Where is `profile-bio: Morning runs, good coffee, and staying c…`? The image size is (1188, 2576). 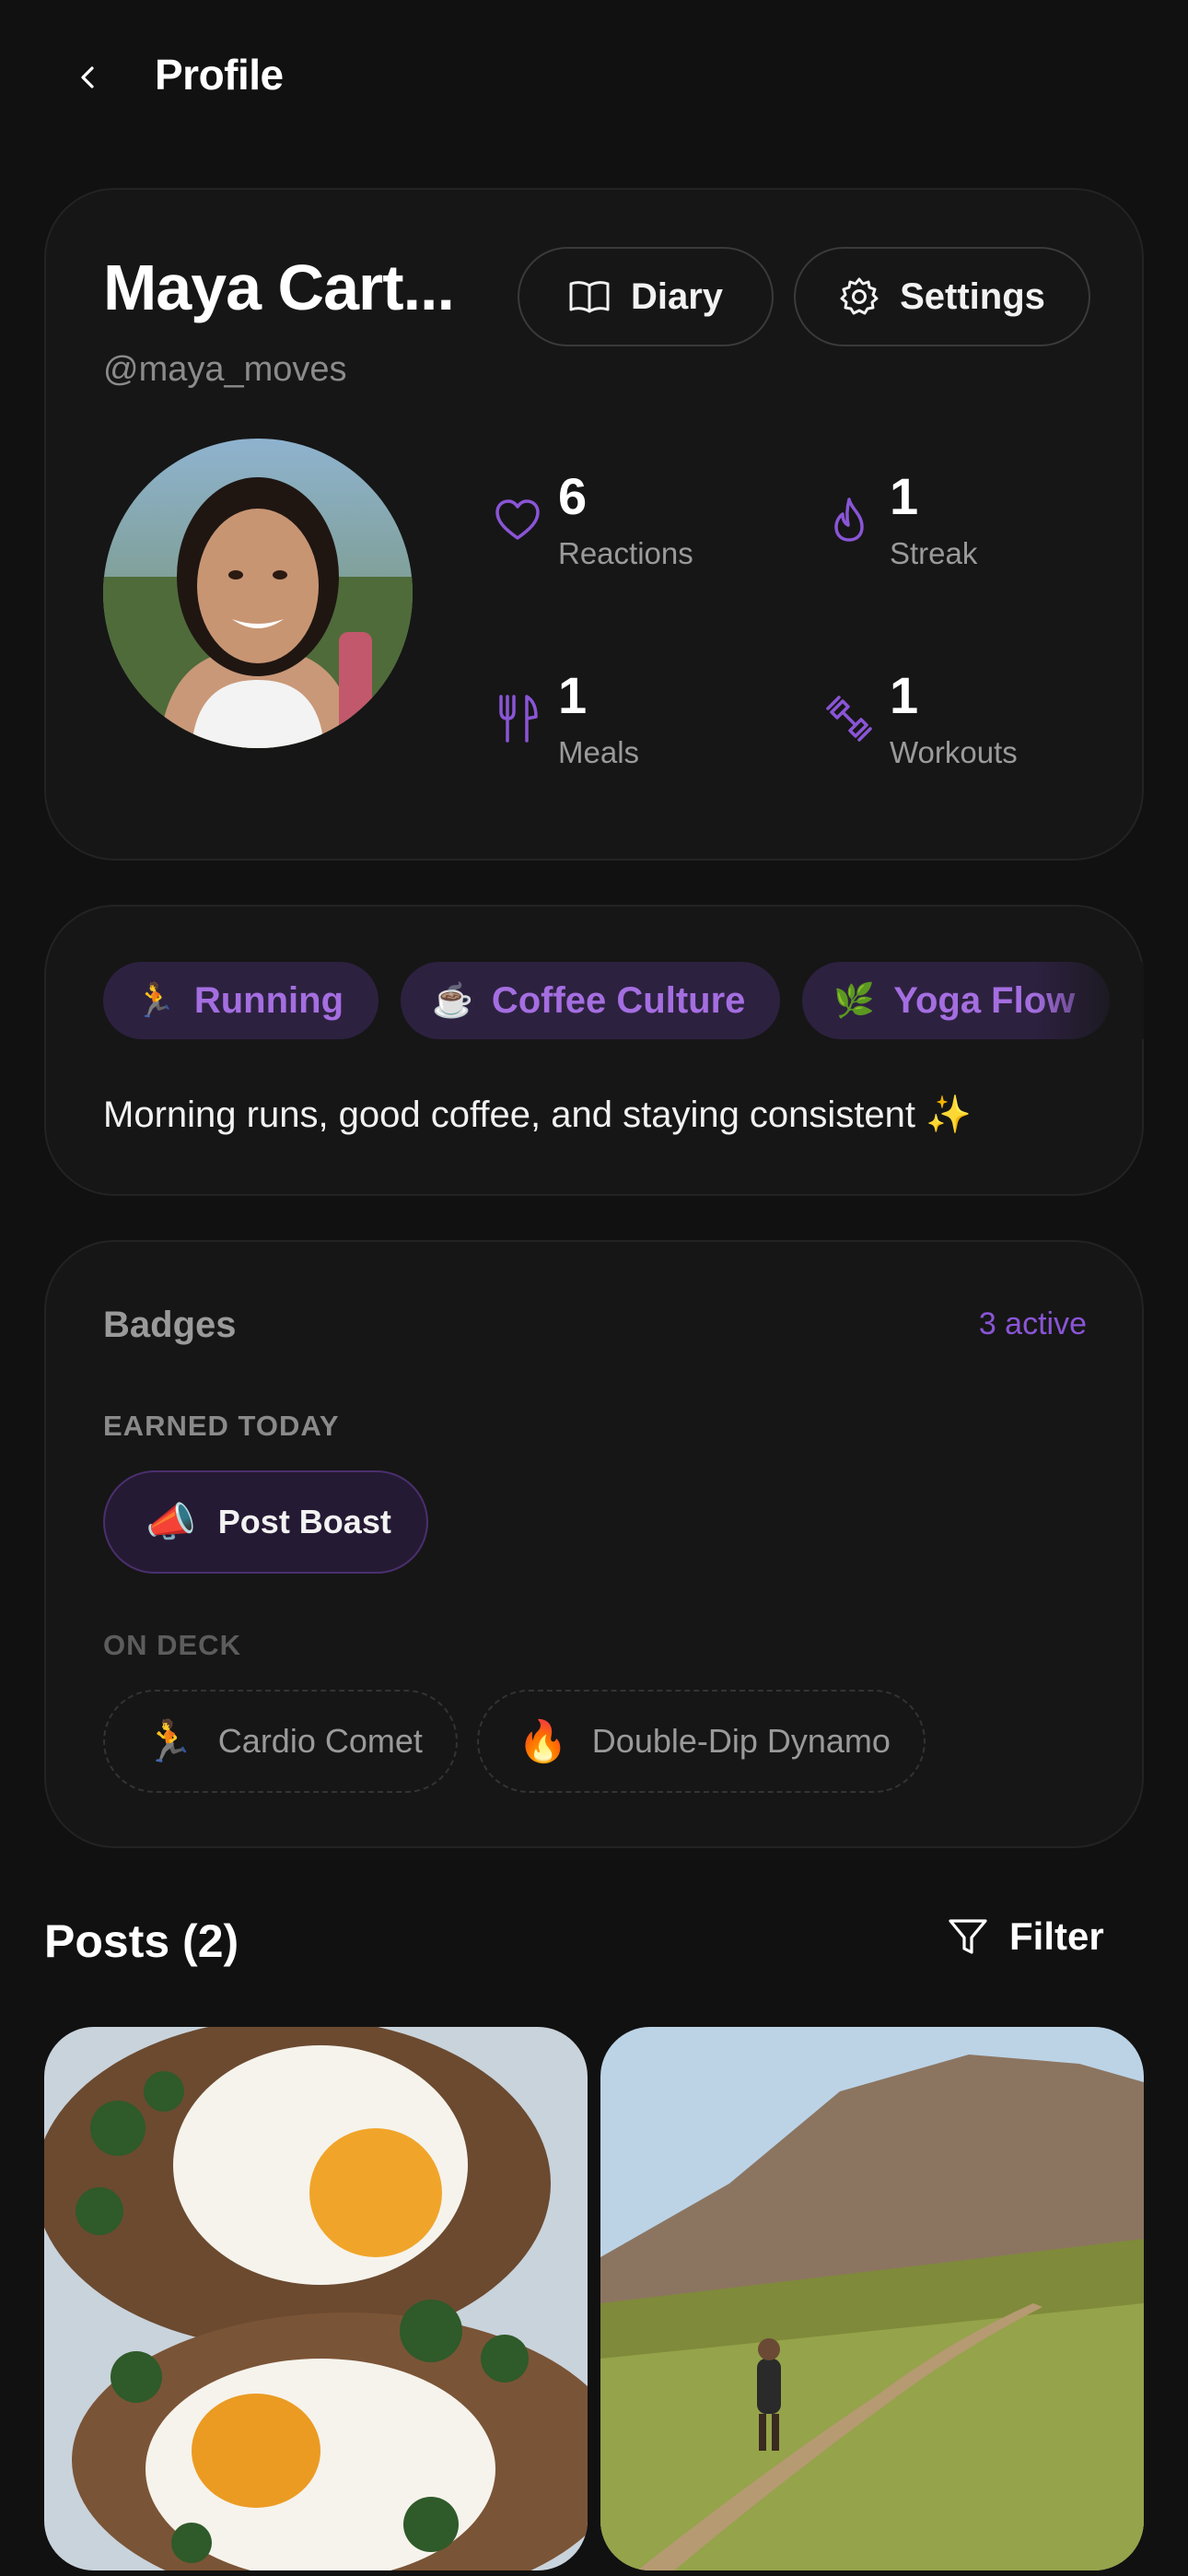 profile-bio: Morning runs, good coffee, and staying c… is located at coordinates (538, 1115).